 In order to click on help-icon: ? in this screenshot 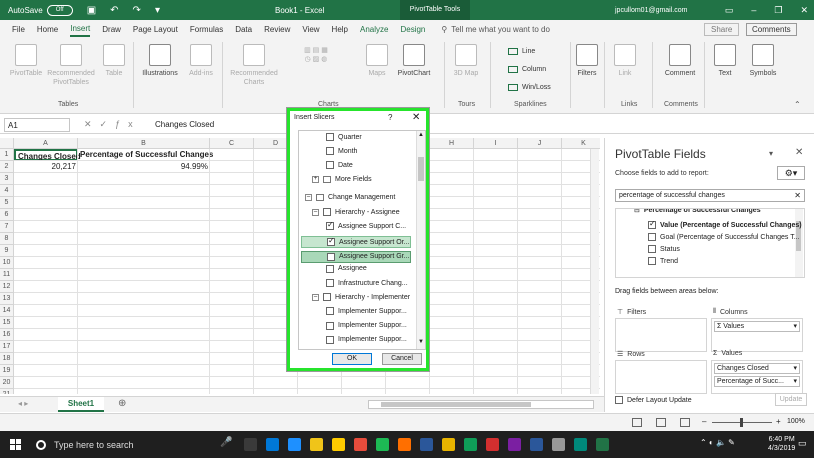, I will do `click(390, 117)`.